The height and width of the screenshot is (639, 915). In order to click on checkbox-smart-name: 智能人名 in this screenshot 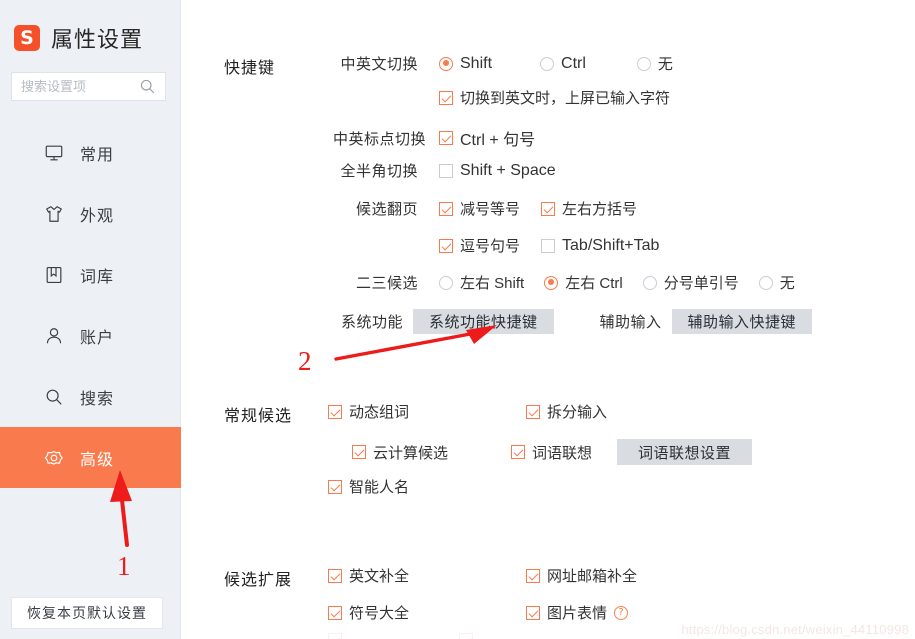, I will do `click(368, 486)`.